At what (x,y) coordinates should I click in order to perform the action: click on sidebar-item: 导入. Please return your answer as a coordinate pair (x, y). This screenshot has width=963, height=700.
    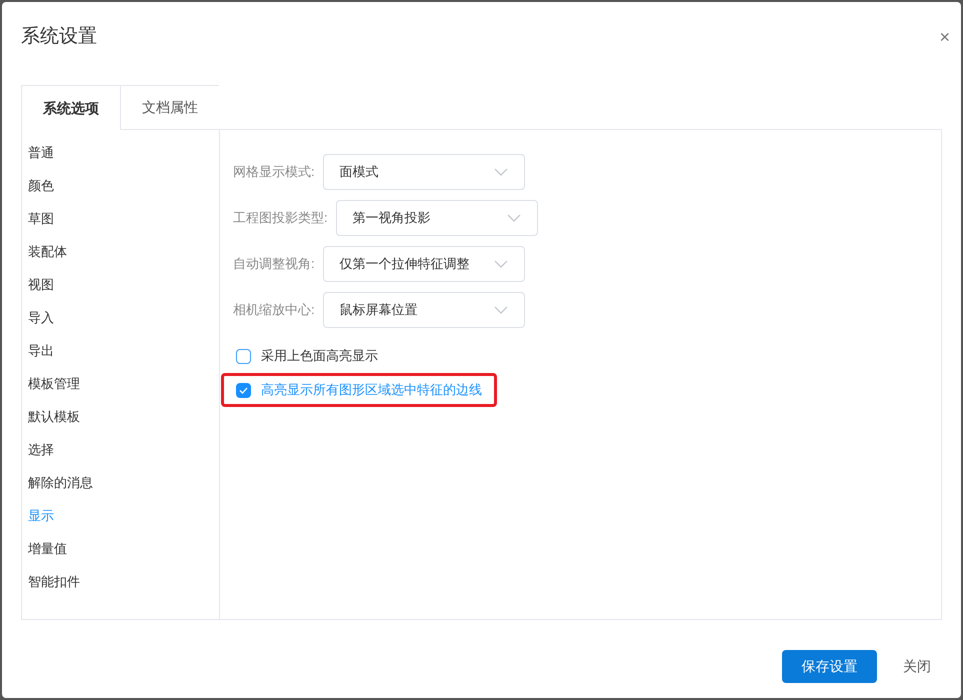
    Looking at the image, I should click on (123, 317).